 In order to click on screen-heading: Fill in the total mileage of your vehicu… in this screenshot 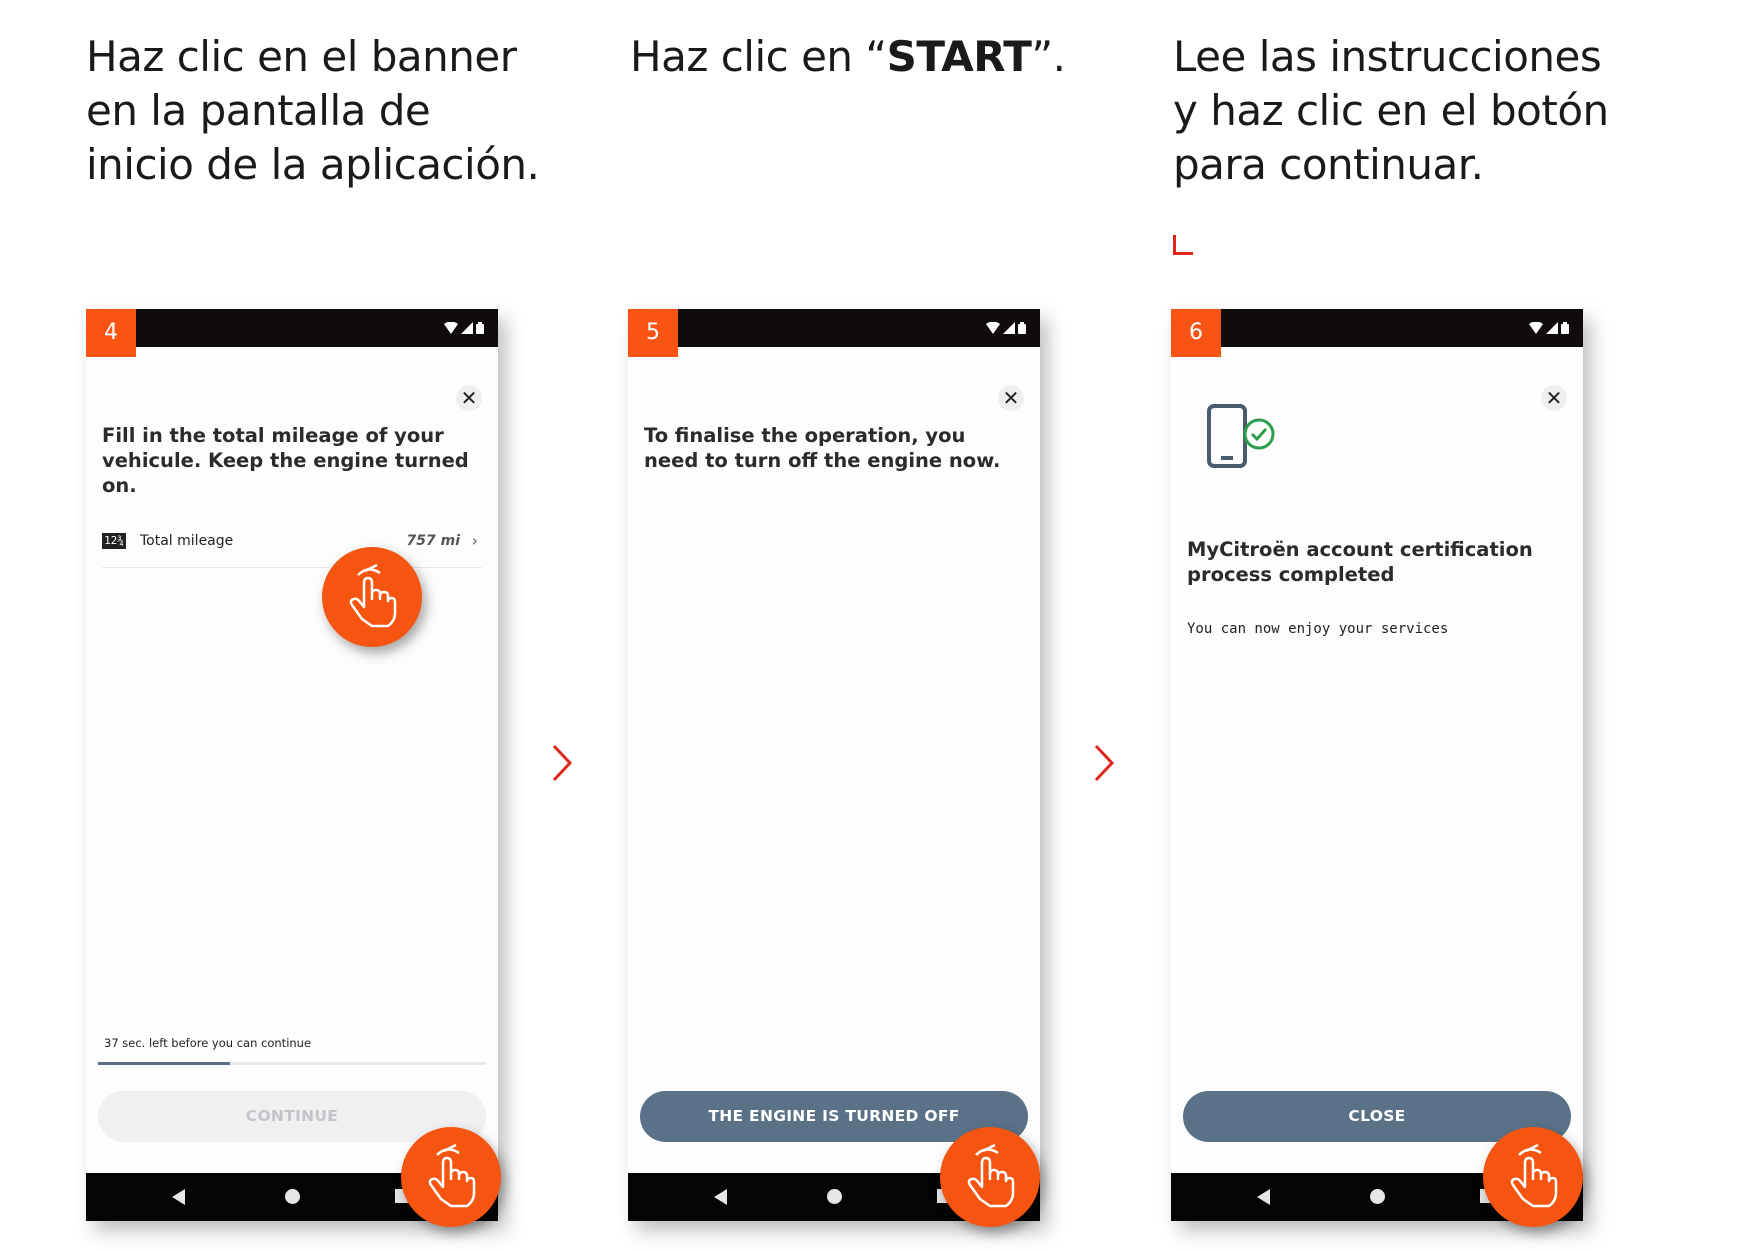, I will do `click(285, 460)`.